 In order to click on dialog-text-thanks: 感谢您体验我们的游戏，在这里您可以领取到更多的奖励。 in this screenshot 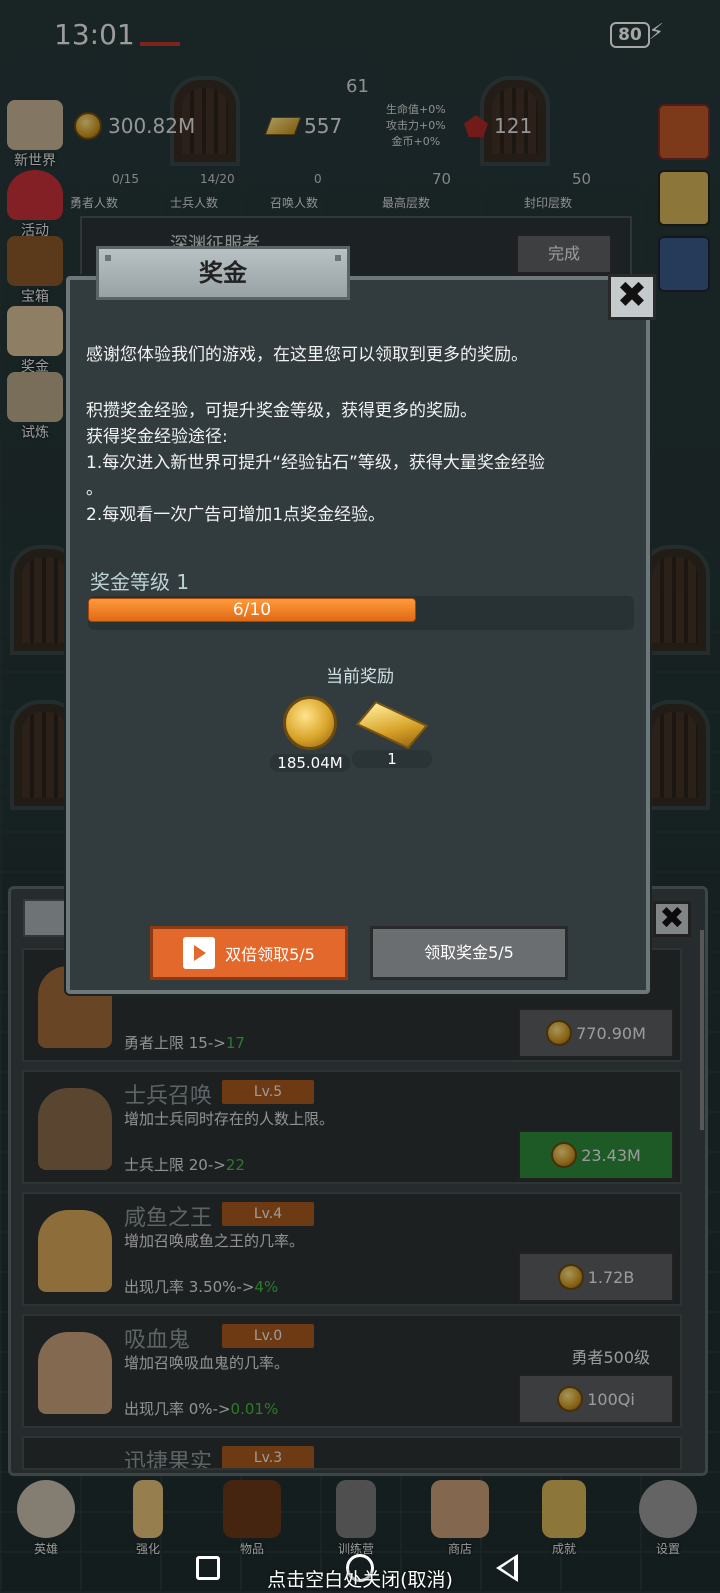, I will do `click(307, 355)`.